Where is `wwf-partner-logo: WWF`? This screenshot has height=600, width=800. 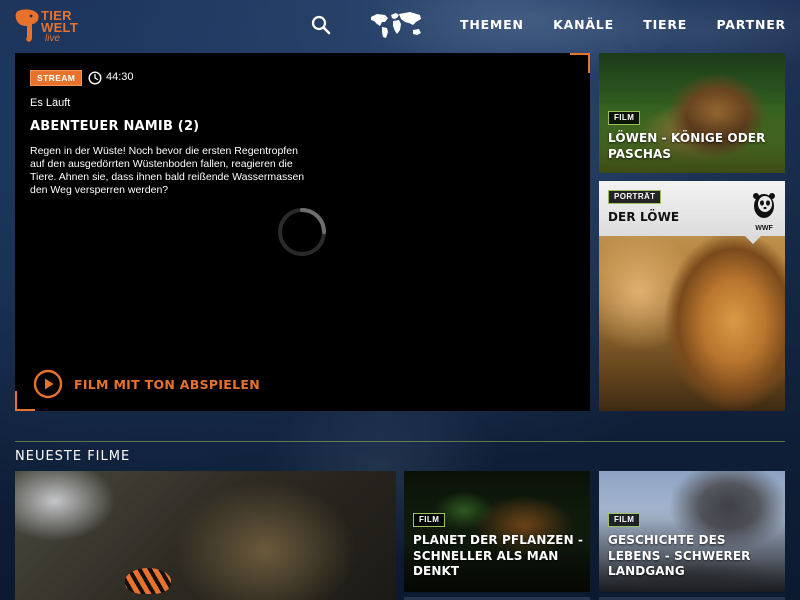 wwf-partner-logo: WWF is located at coordinates (764, 211).